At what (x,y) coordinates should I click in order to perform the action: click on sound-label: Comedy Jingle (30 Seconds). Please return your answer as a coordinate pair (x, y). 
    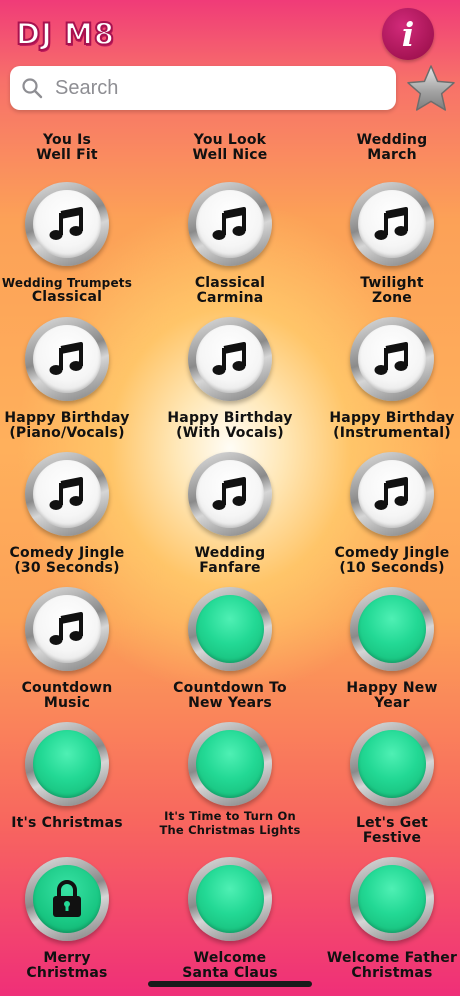
    Looking at the image, I should click on (67, 560).